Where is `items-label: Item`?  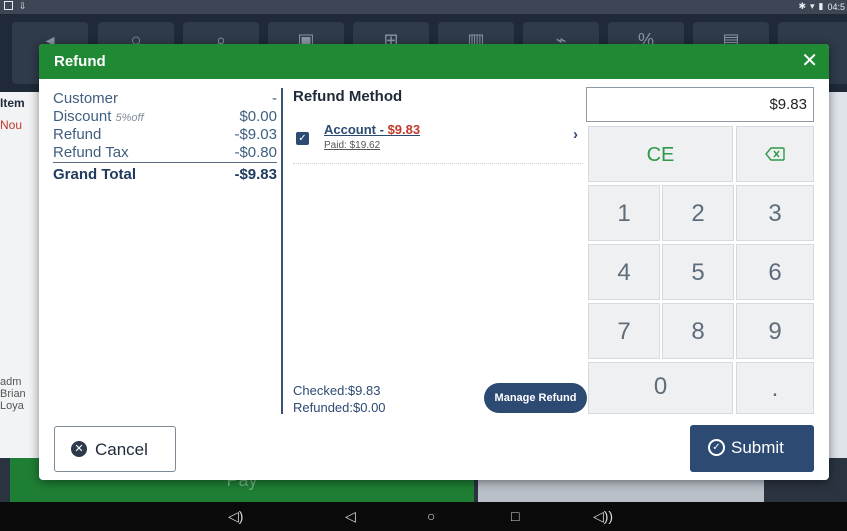 items-label: Item is located at coordinates (12, 103).